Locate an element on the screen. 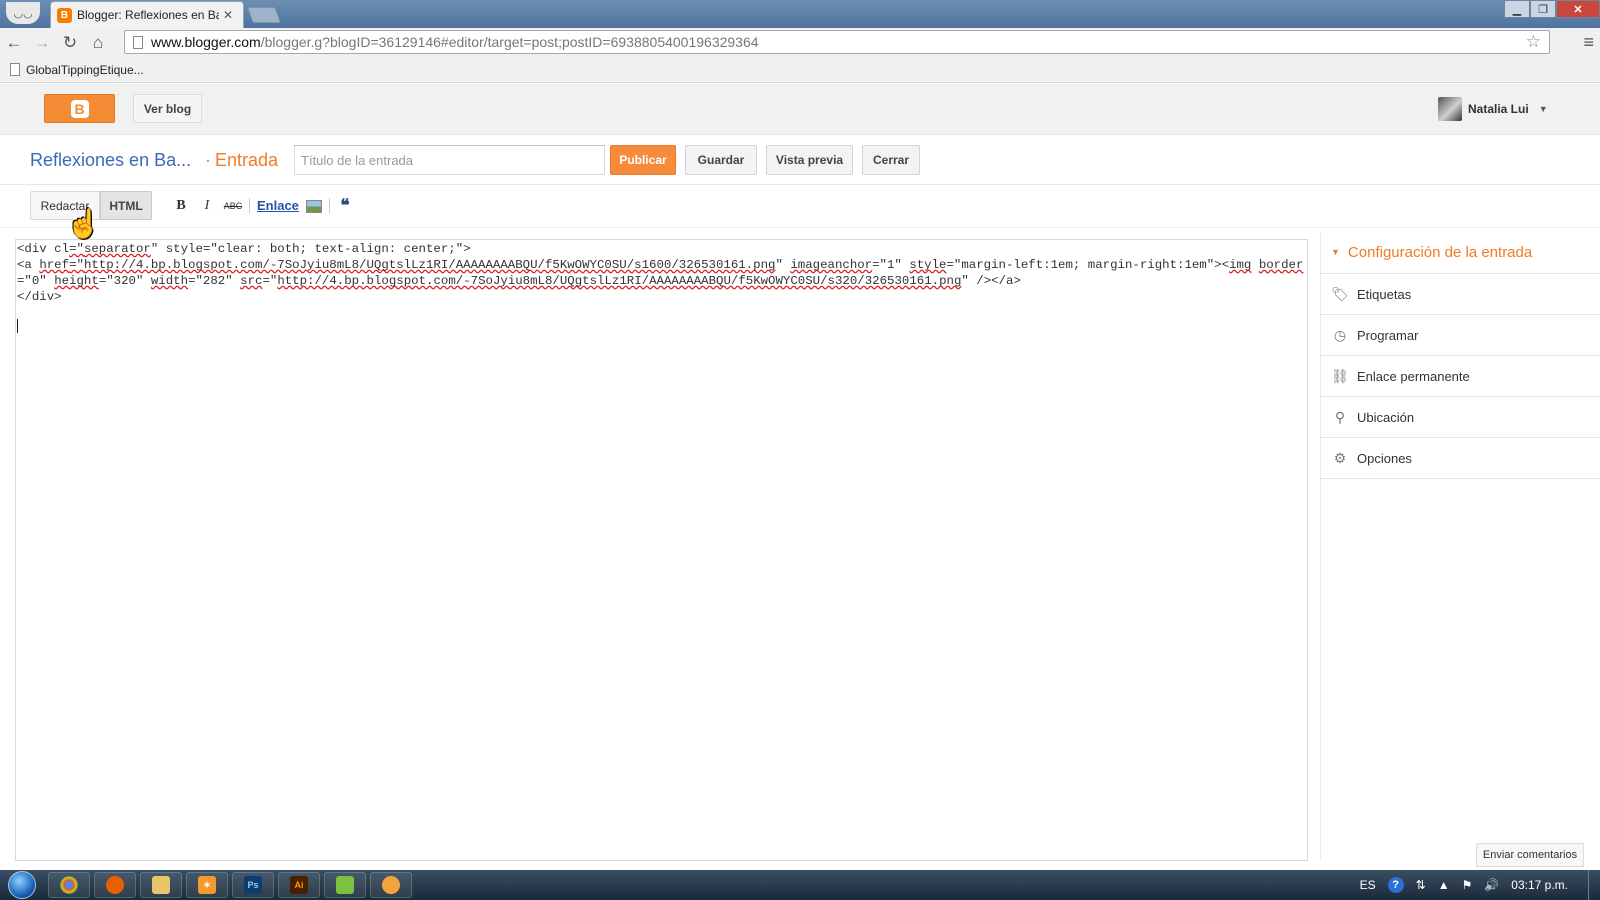 This screenshot has height=900, width=1600. tab-title: Blogger: Reflexiones en Ba is located at coordinates (148, 15).